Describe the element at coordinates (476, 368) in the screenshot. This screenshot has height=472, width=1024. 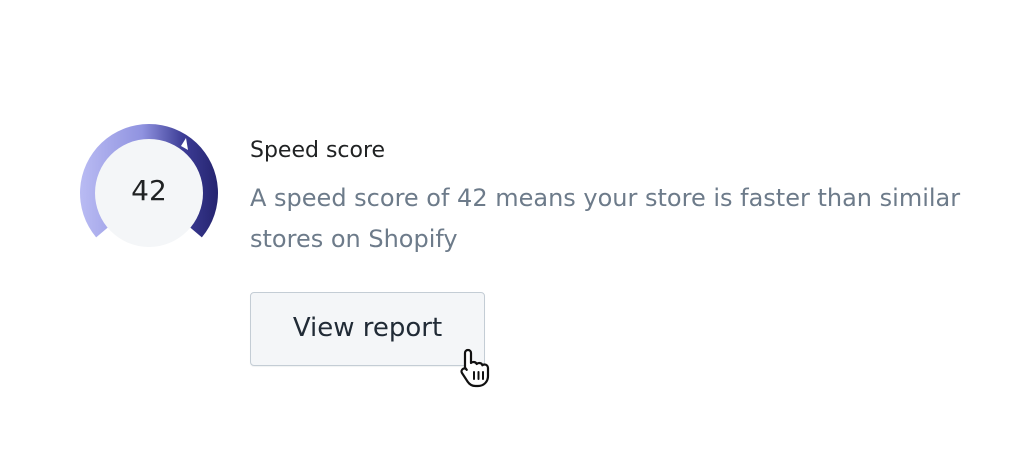
I see `hand-pointer-icon` at that location.